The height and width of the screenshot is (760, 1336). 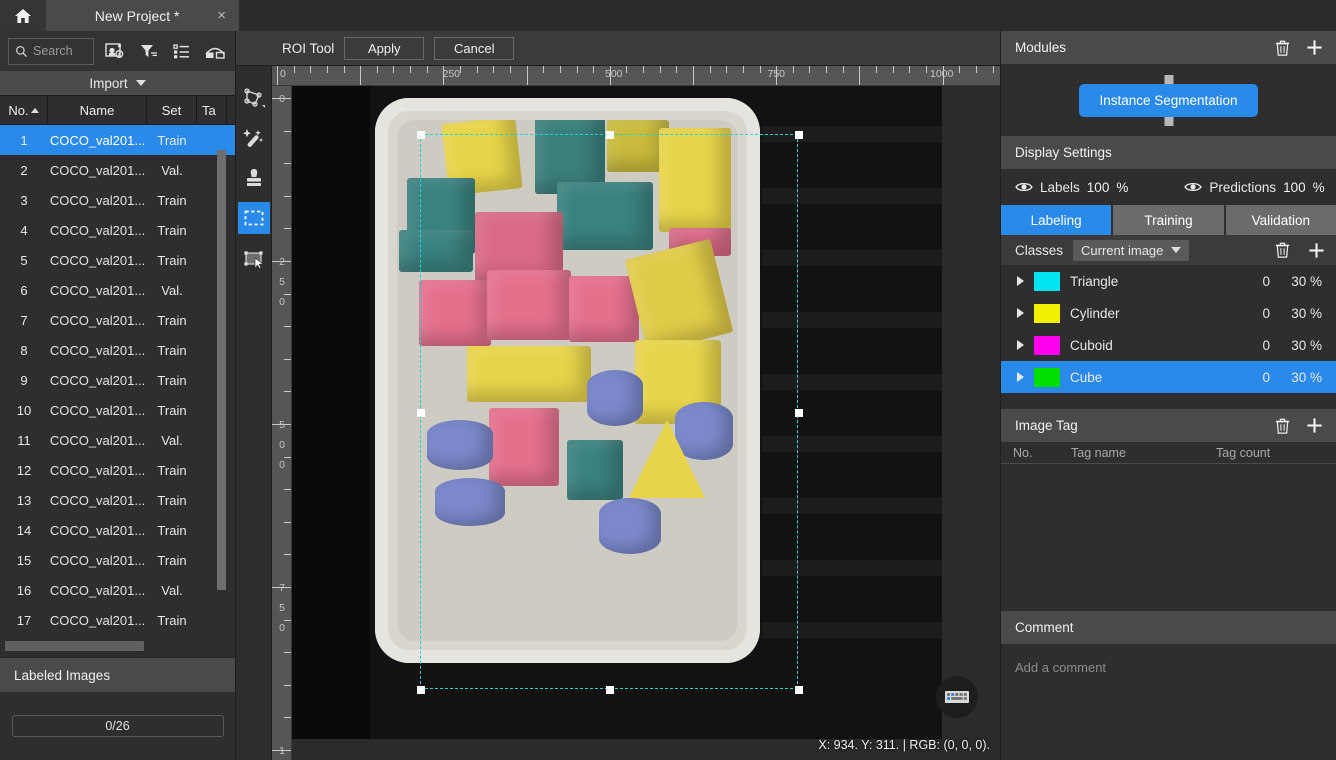 What do you see at coordinates (1168, 627) in the screenshot?
I see `comment-header: Comment` at bounding box center [1168, 627].